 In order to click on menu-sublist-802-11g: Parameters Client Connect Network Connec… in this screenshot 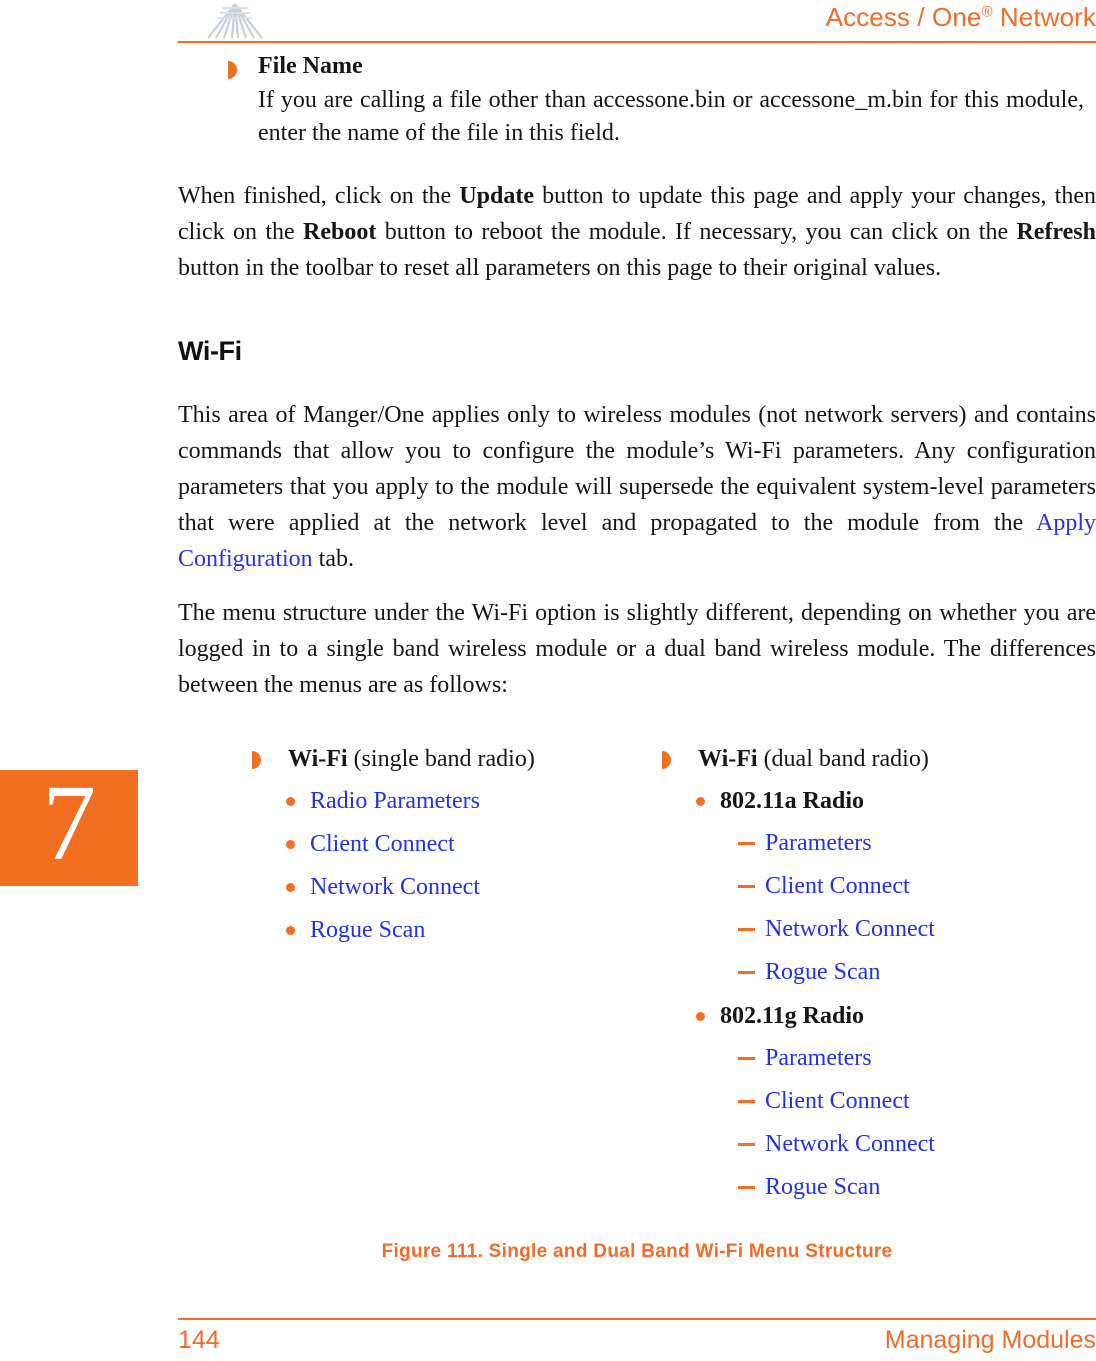, I will do `click(906, 1122)`.